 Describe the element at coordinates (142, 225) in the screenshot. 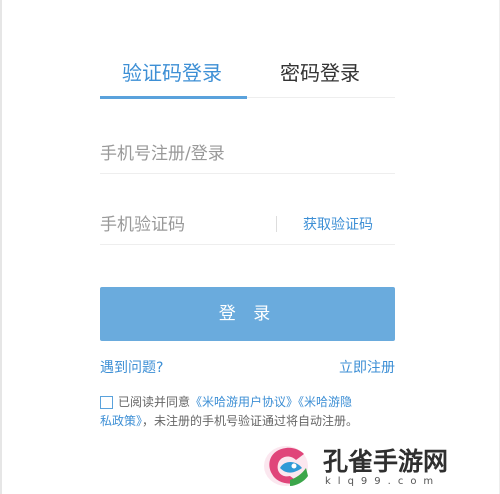

I see `code-input-placeholder: 手机验证码` at that location.